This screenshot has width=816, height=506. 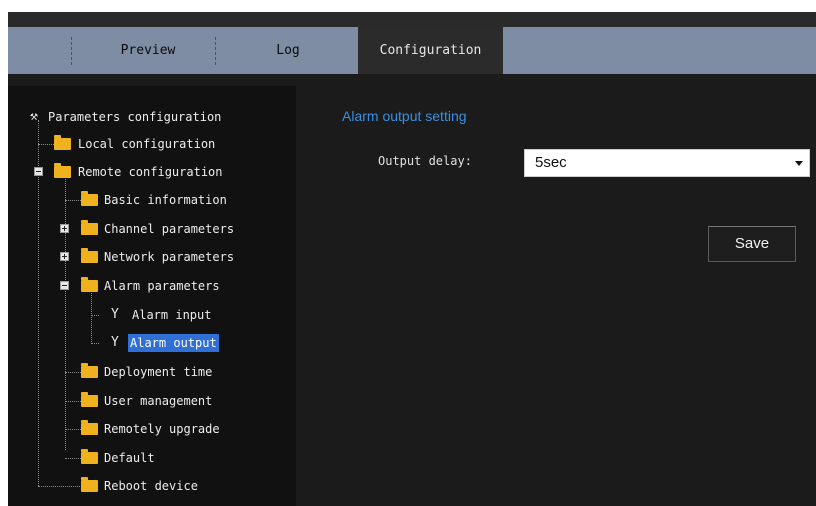 What do you see at coordinates (404, 116) in the screenshot?
I see `section-title: Alarm output setting` at bounding box center [404, 116].